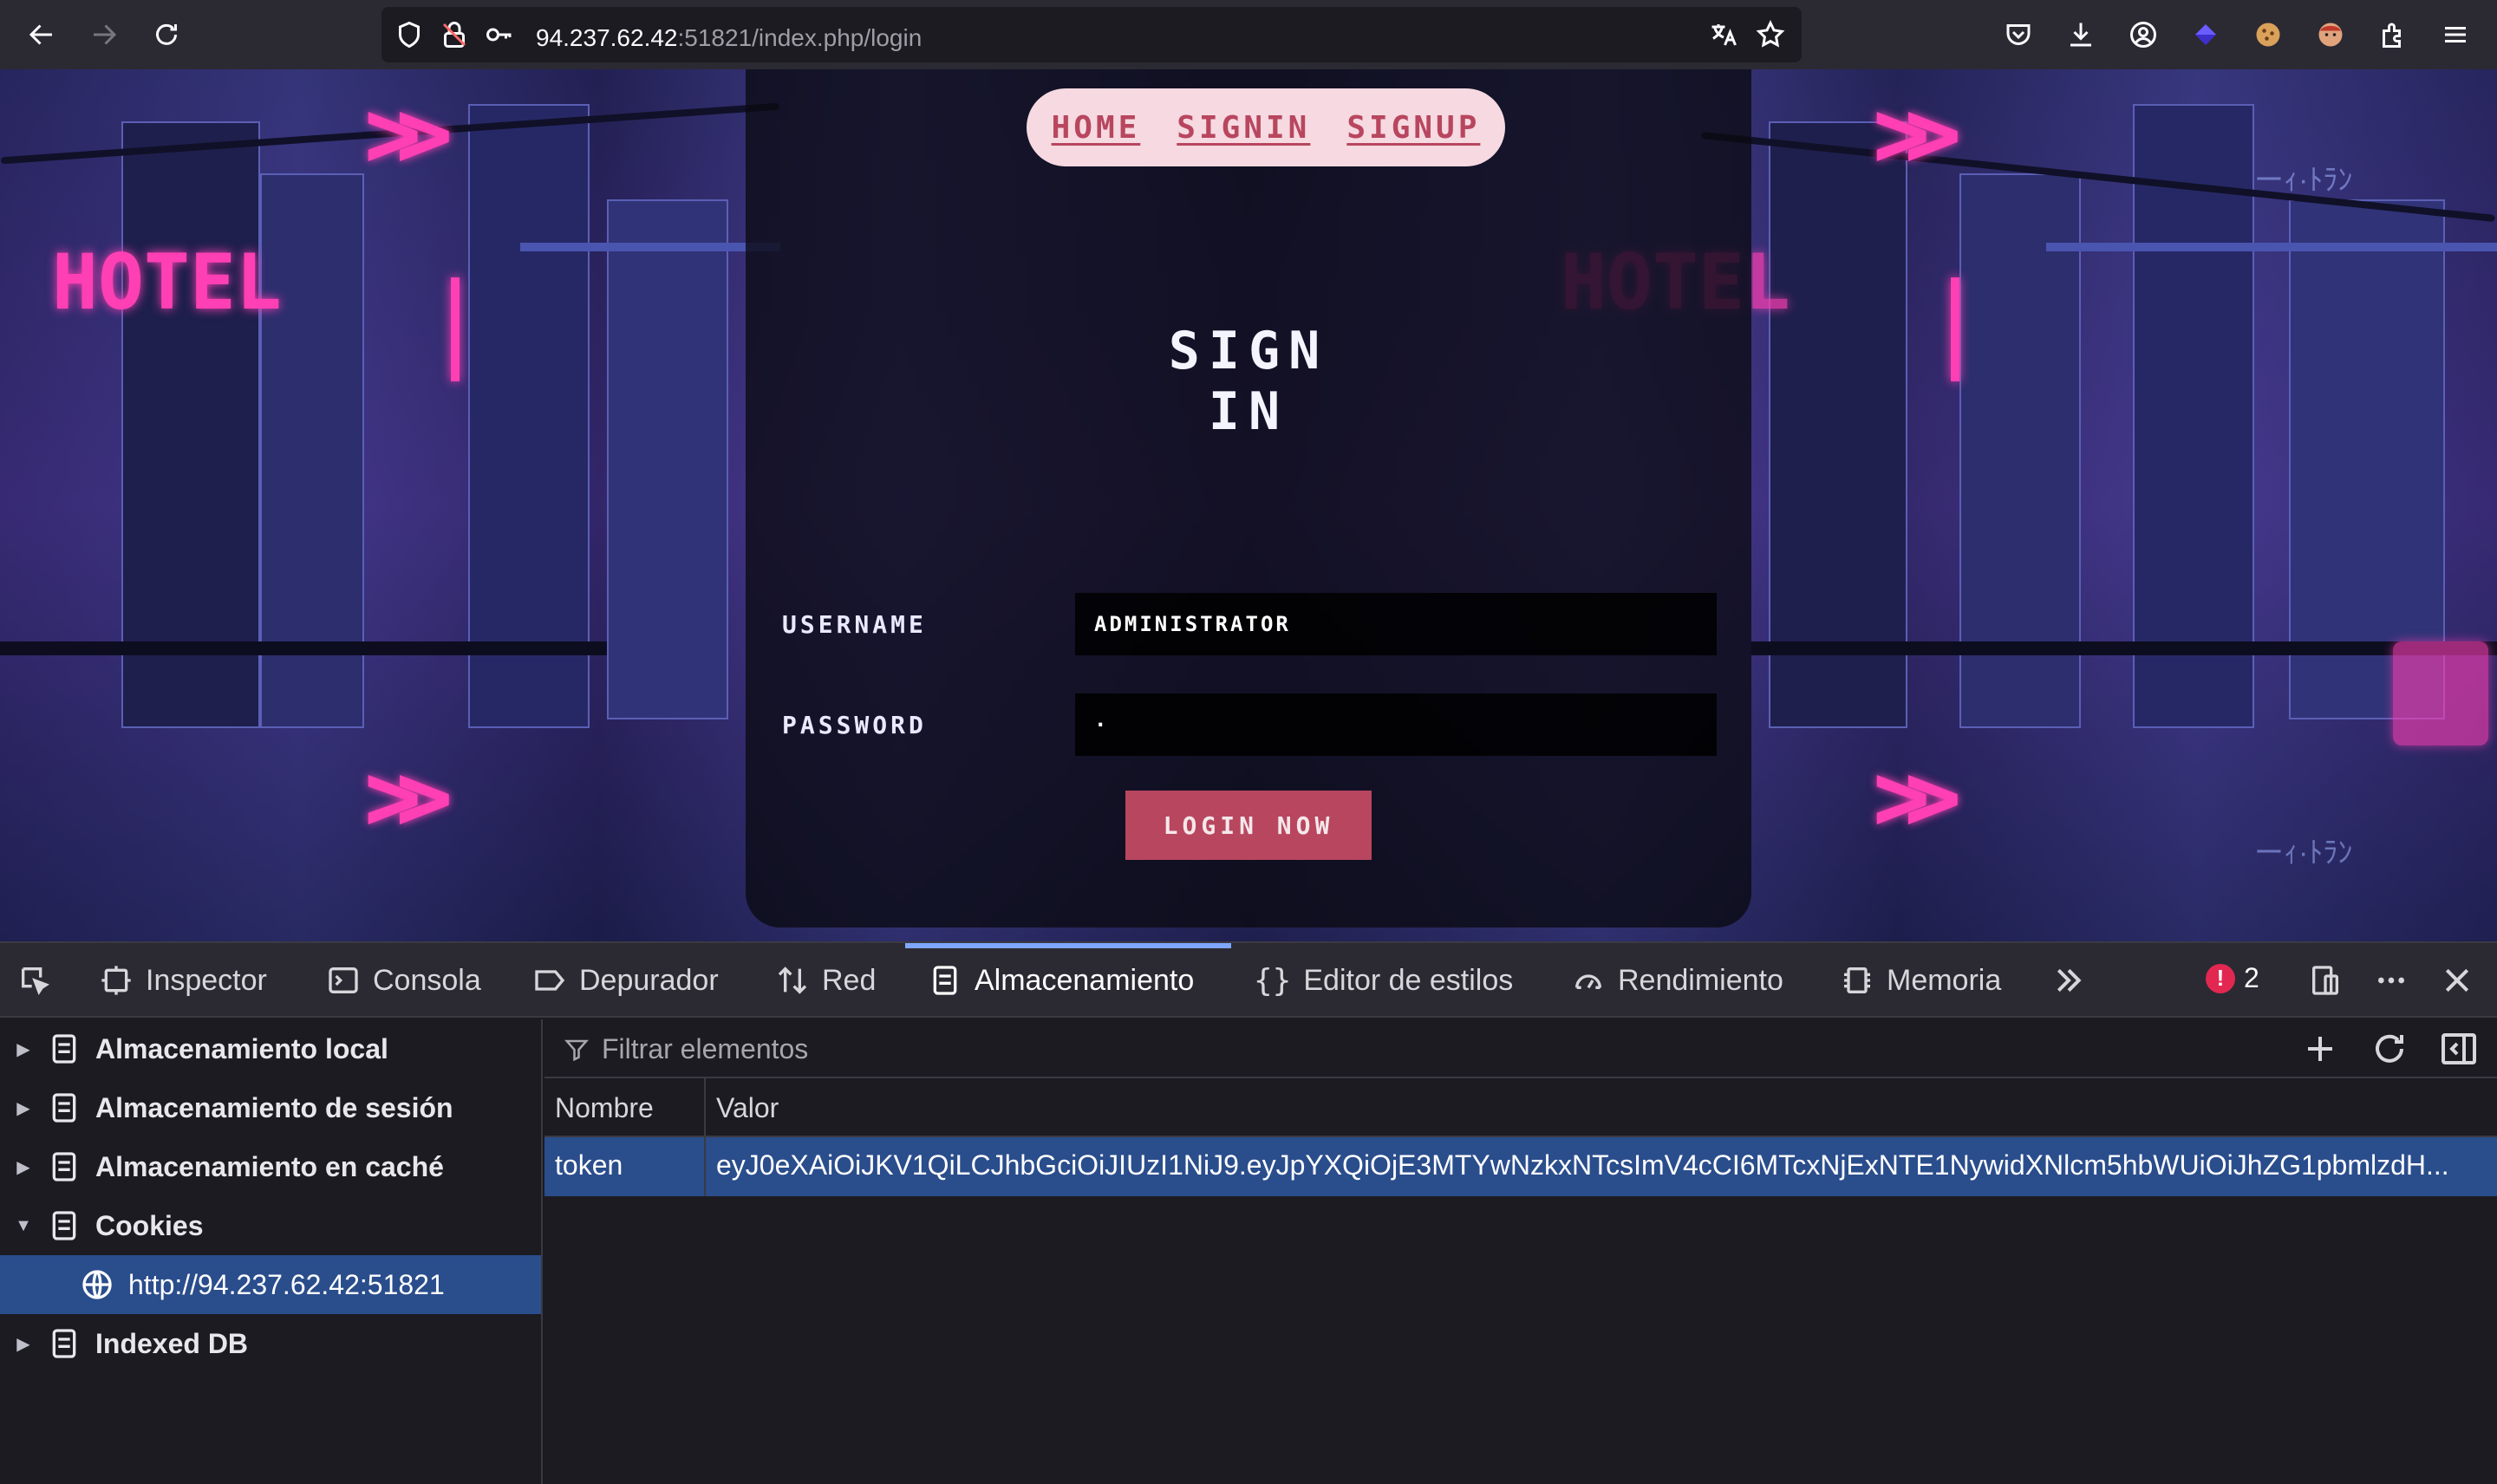 The image size is (2497, 1484). What do you see at coordinates (274, 1107) in the screenshot?
I see `tree-label: Almacenamiento de sesión` at bounding box center [274, 1107].